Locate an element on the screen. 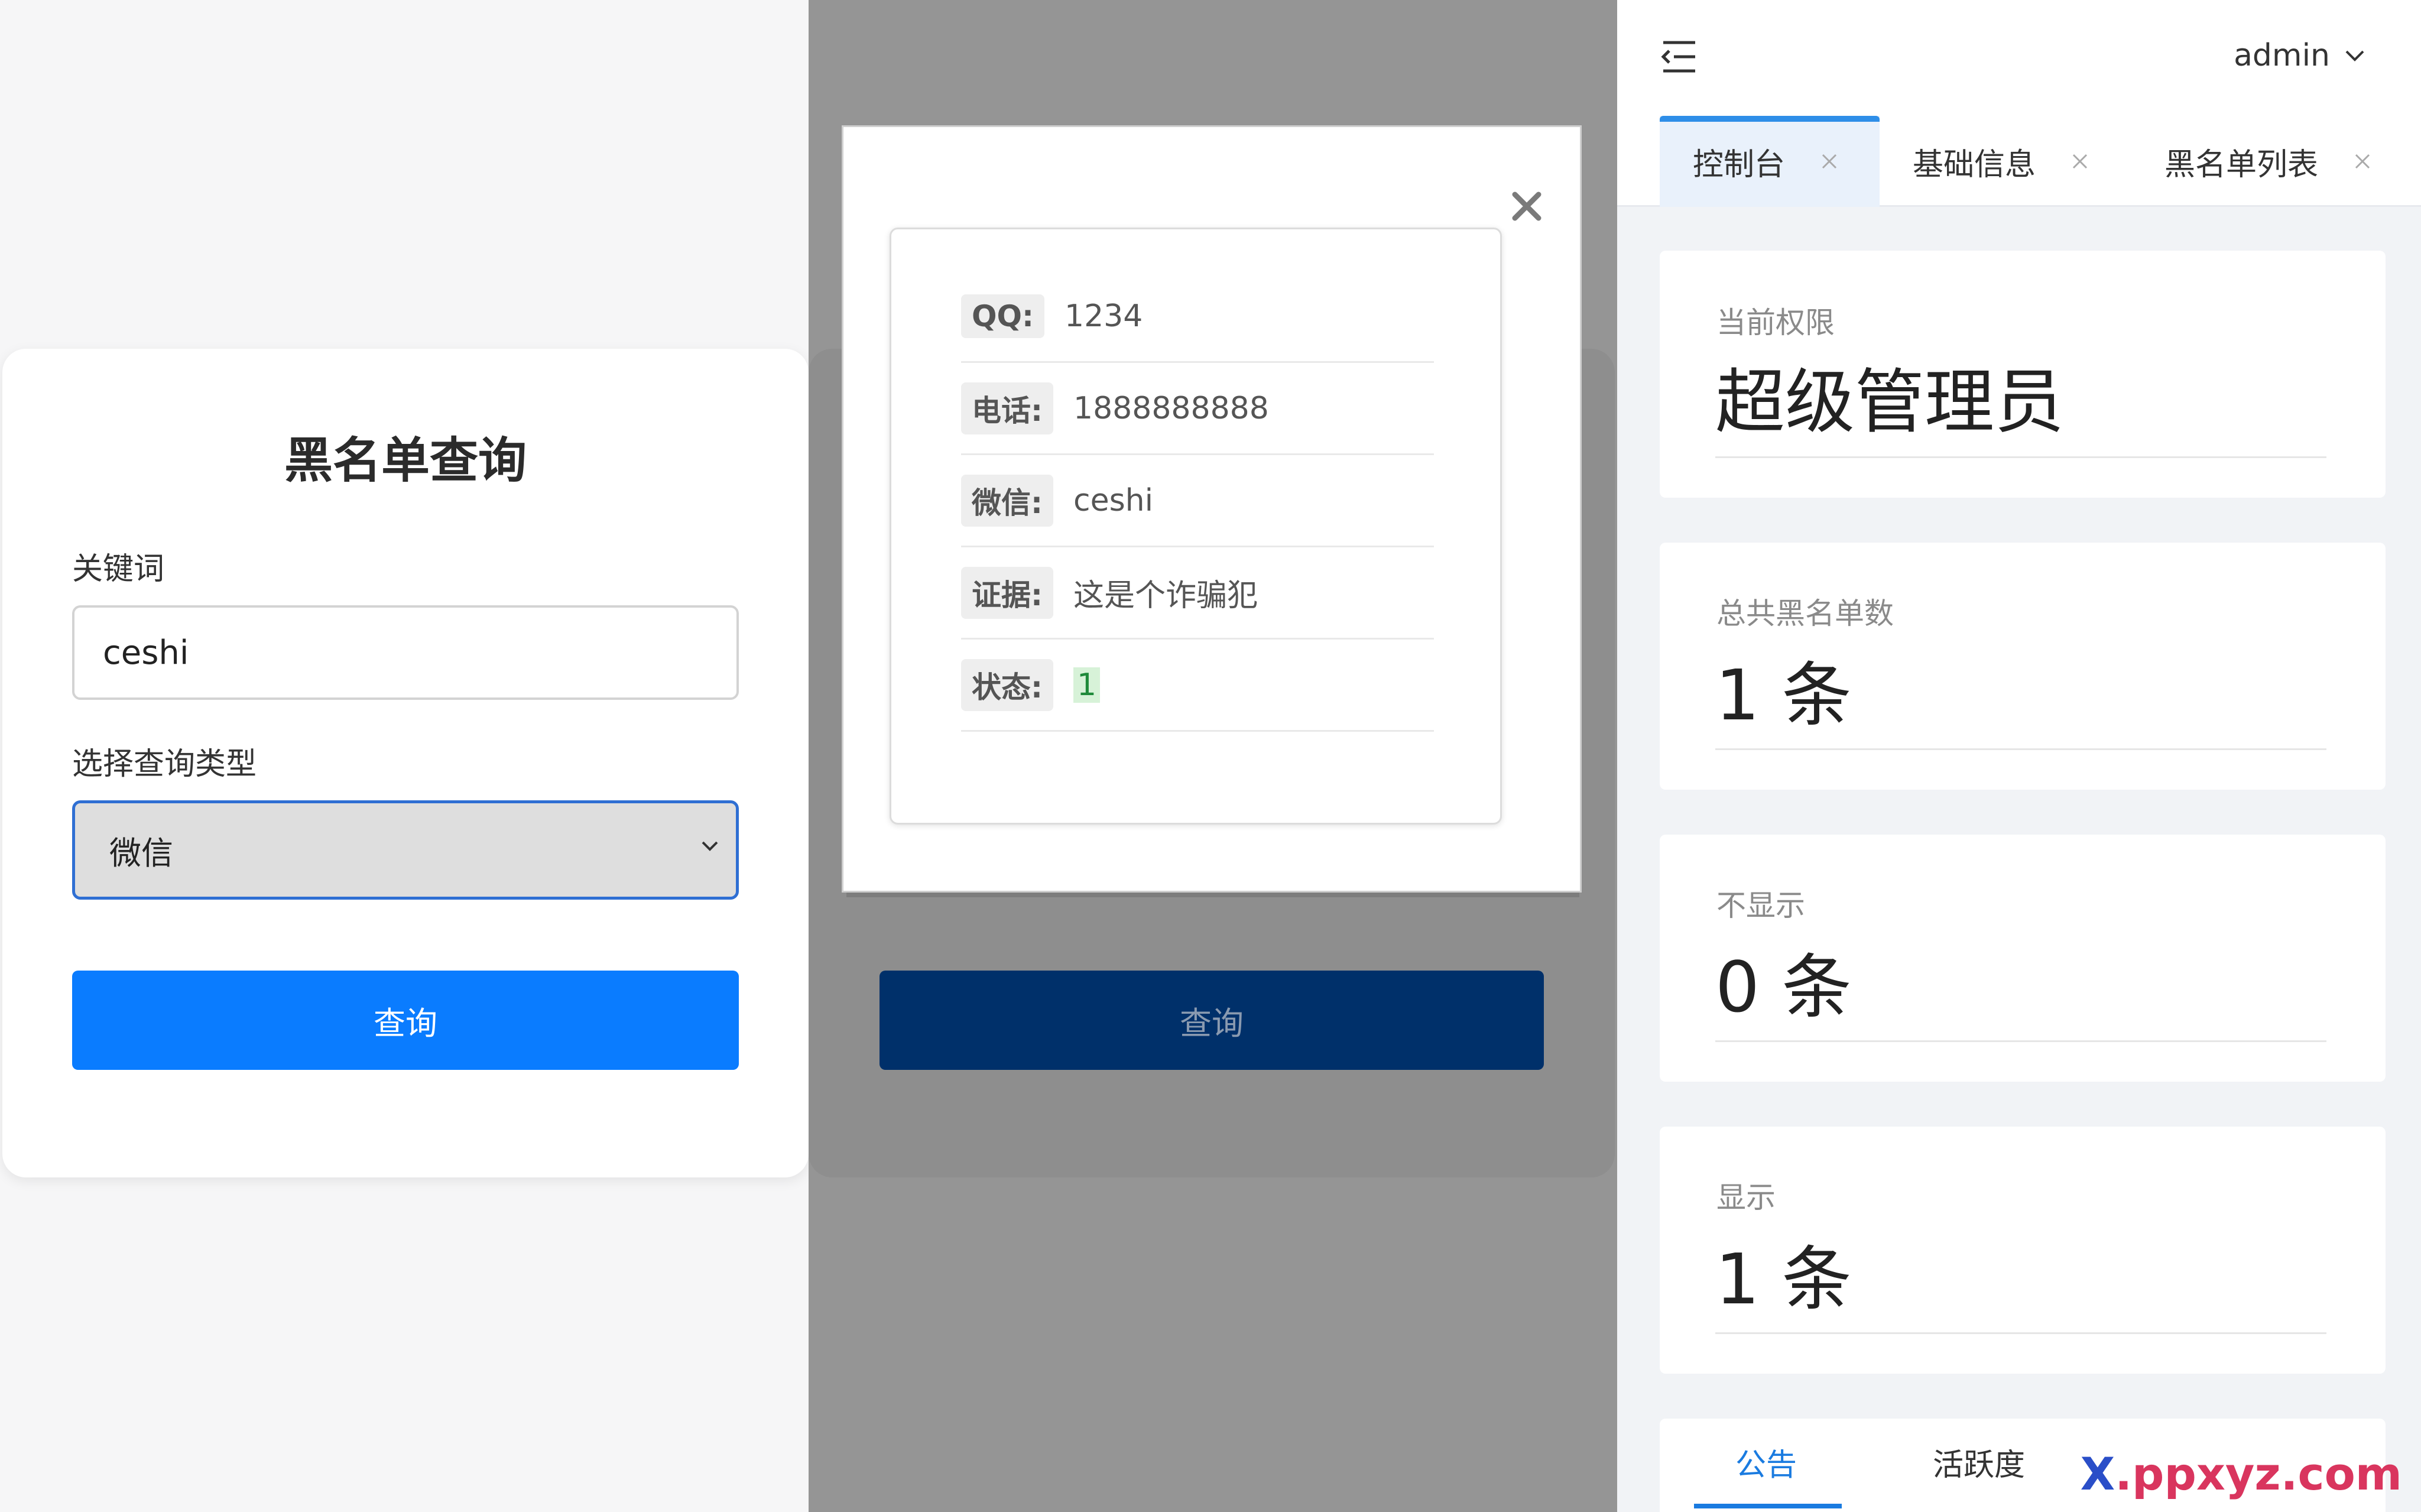  keyword-label: 关键词 is located at coordinates (118, 569).